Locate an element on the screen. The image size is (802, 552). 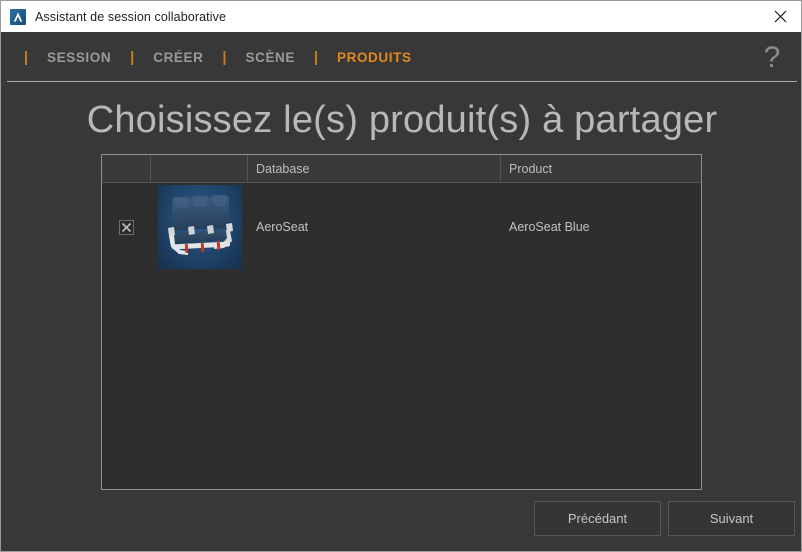
column-header-select is located at coordinates (126, 168).